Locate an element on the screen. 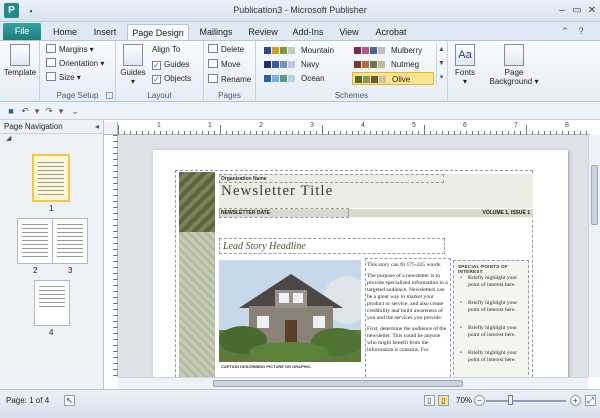 The image size is (600, 418). horizontal-scroll-thumb is located at coordinates (338, 383).